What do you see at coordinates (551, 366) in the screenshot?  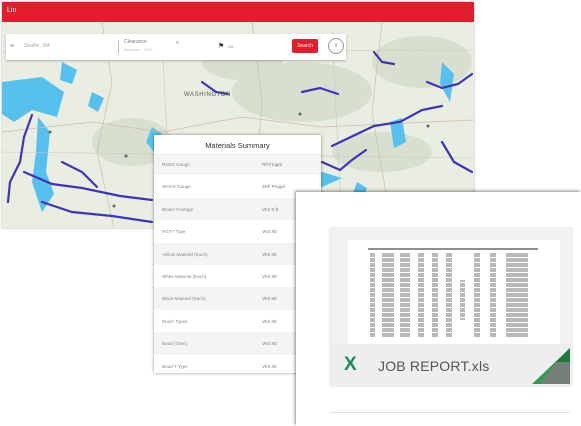 I see `file-corner-icon` at bounding box center [551, 366].